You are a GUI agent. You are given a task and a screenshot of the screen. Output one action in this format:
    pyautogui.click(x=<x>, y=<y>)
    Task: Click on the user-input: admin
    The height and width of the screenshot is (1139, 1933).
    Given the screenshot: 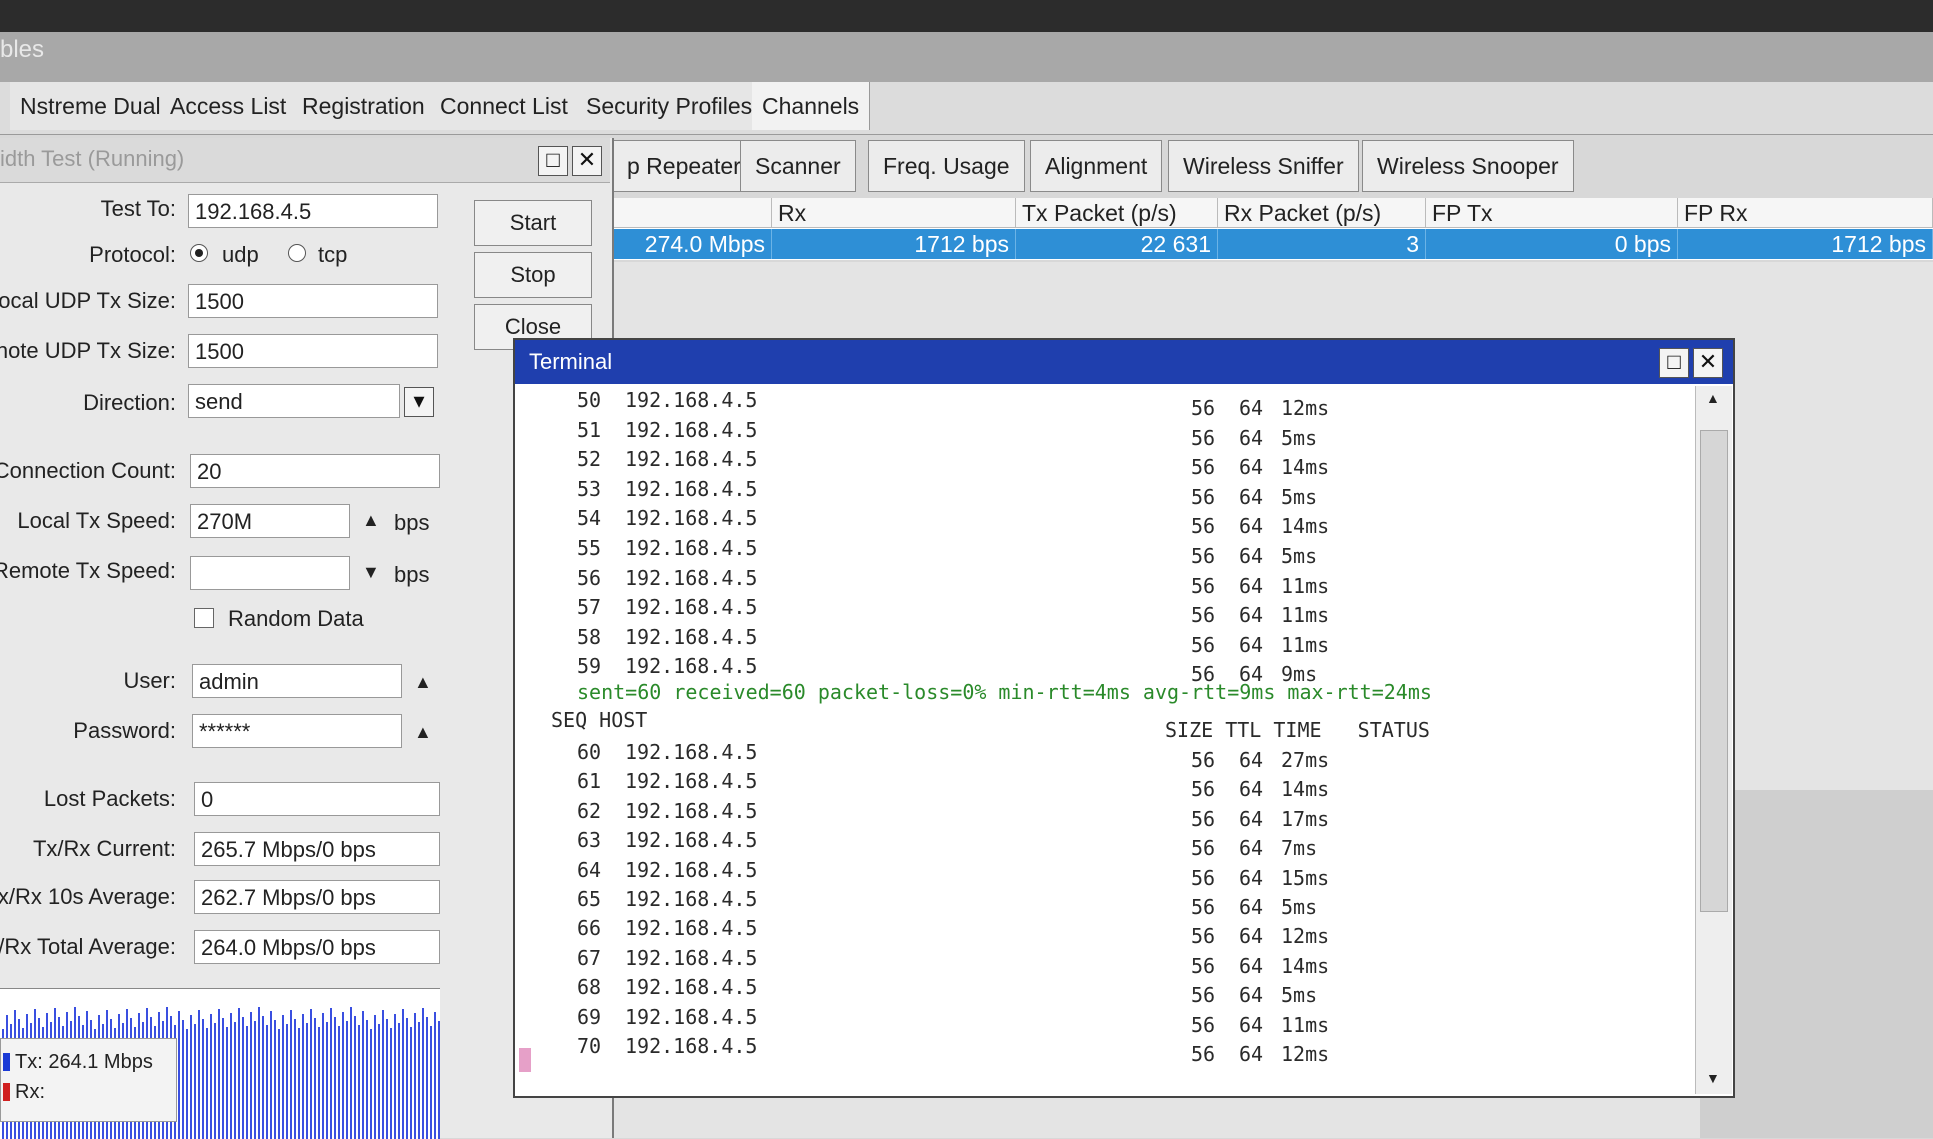 What is the action you would take?
    pyautogui.click(x=297, y=681)
    